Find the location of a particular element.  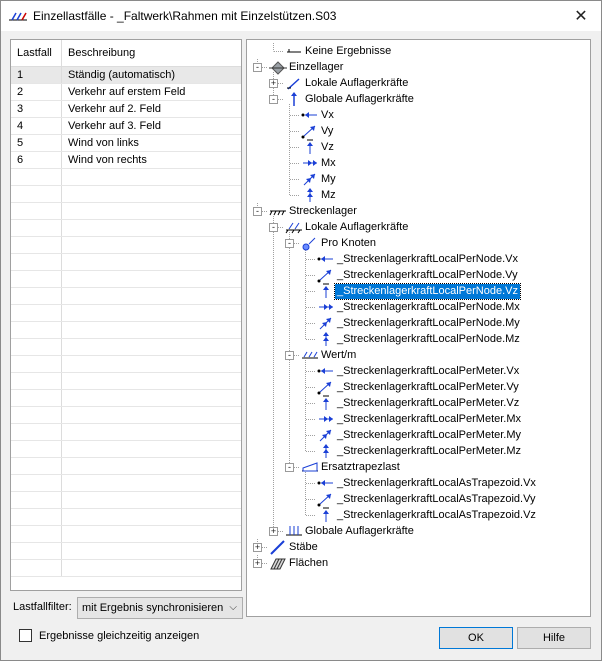

tree-node: _StreckenlagerkraftLocalPerMeter.Vx is located at coordinates (419, 371).